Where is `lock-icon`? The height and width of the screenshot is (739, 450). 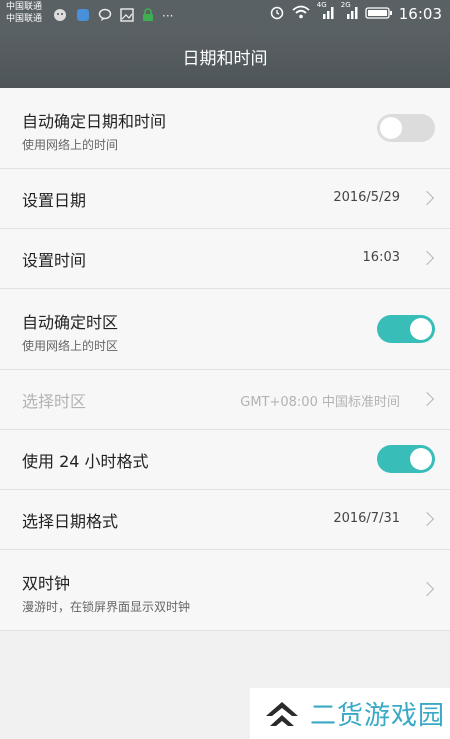
lock-icon is located at coordinates (148, 16).